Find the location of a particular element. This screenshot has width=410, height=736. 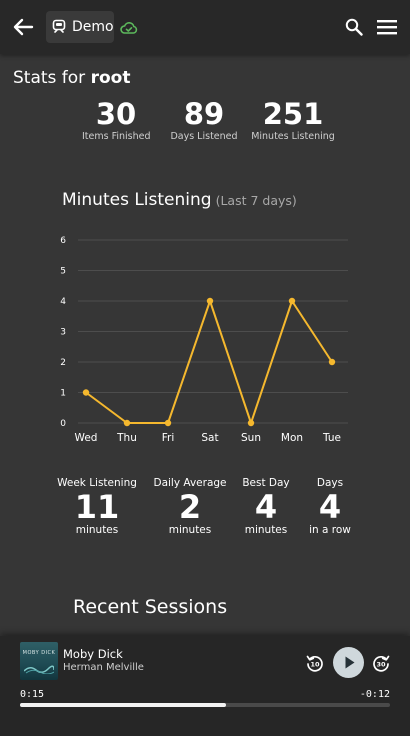

library-selector: Demo is located at coordinates (80, 27).